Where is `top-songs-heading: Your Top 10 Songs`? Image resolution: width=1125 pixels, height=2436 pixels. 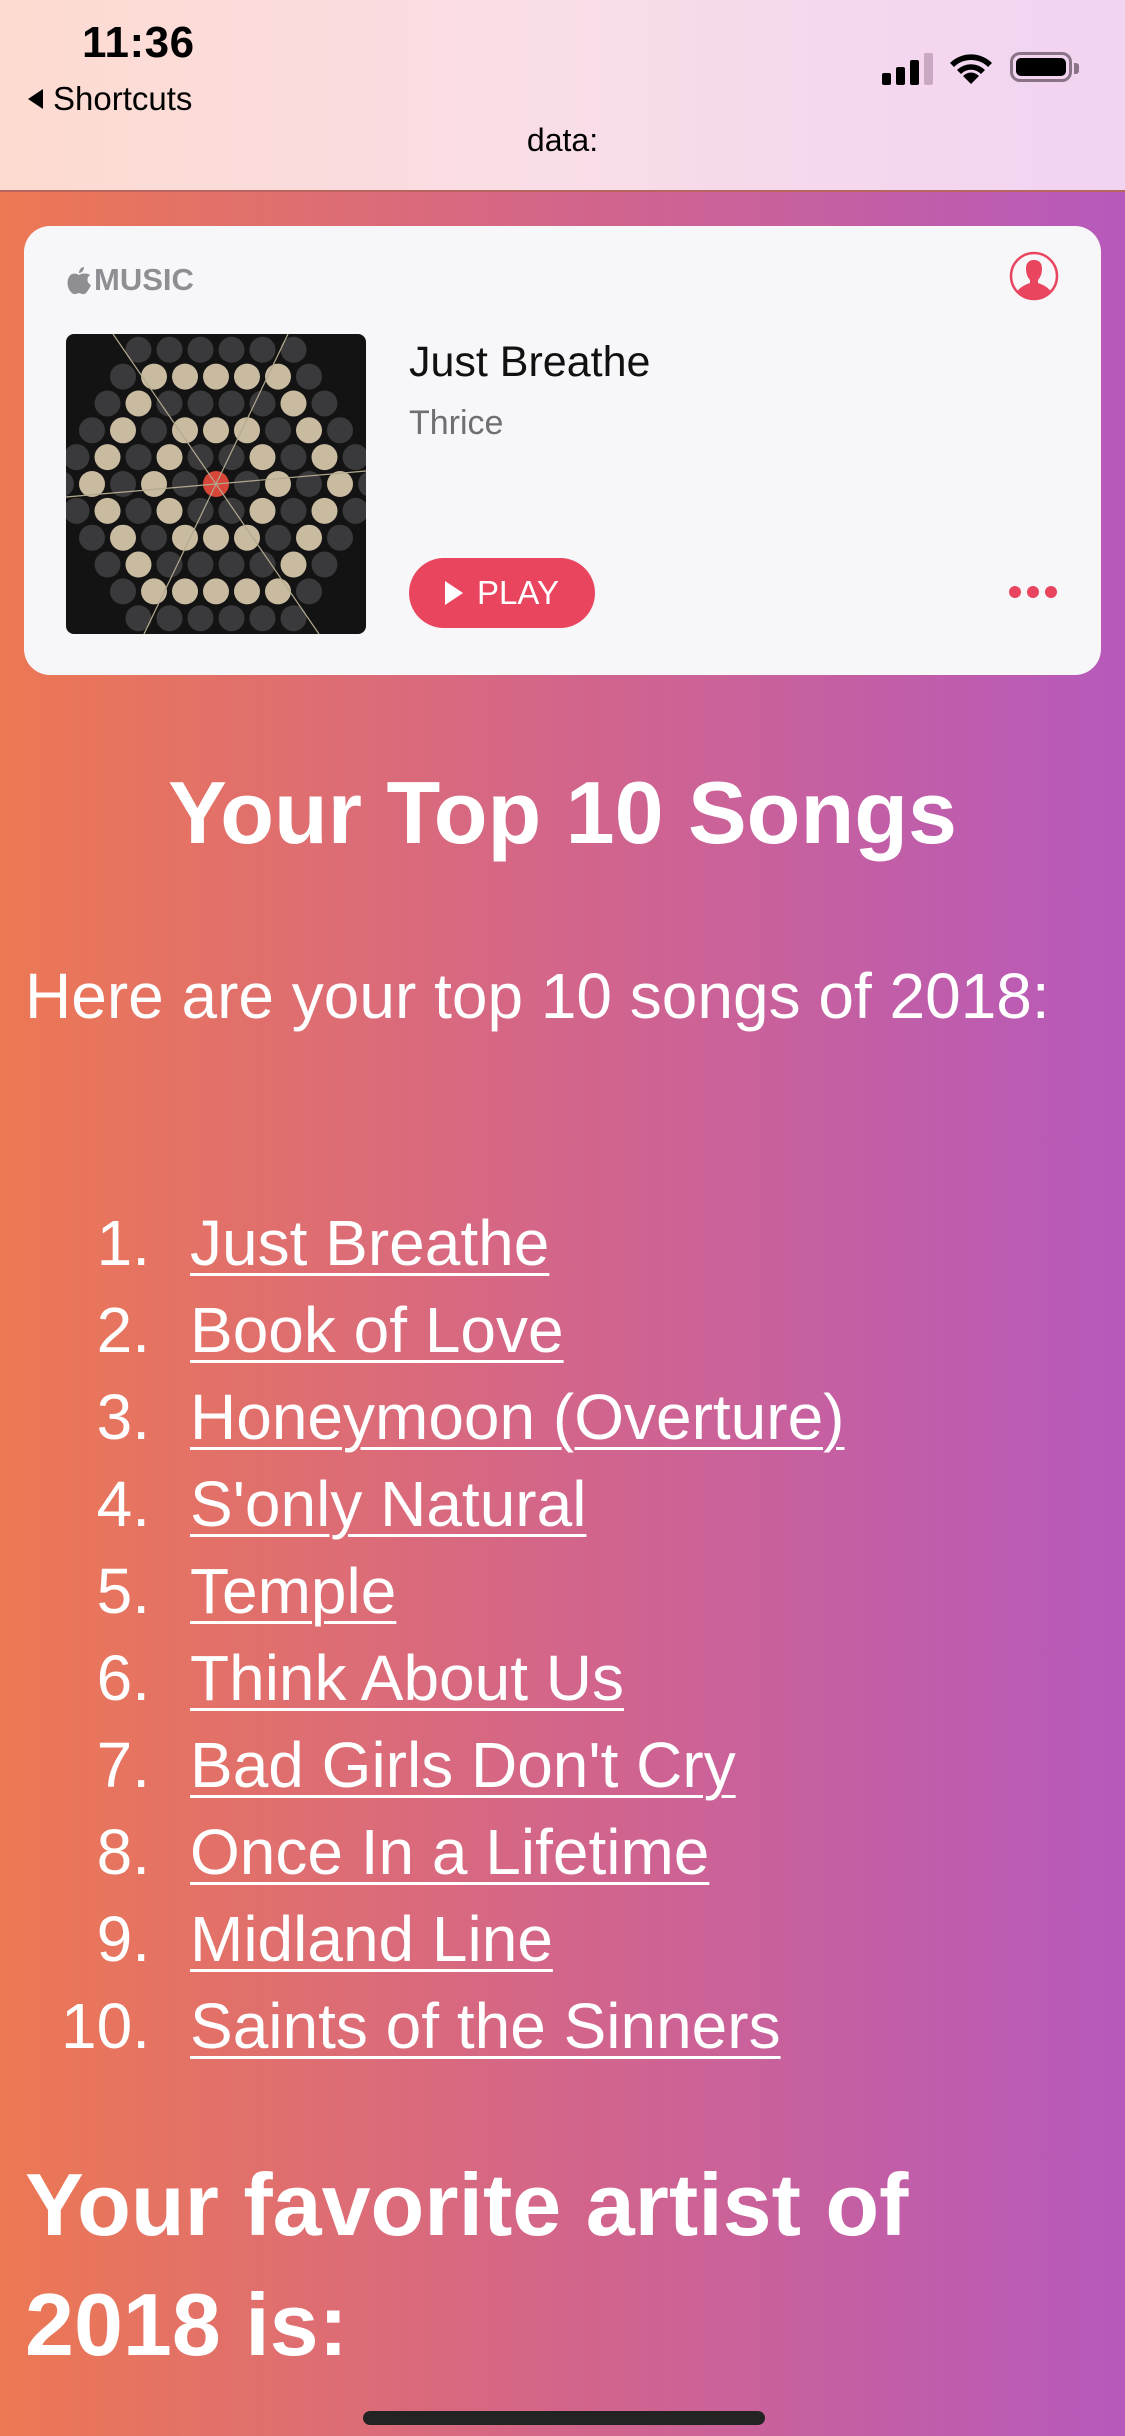
top-songs-heading: Your Top 10 Songs is located at coordinates (562, 812).